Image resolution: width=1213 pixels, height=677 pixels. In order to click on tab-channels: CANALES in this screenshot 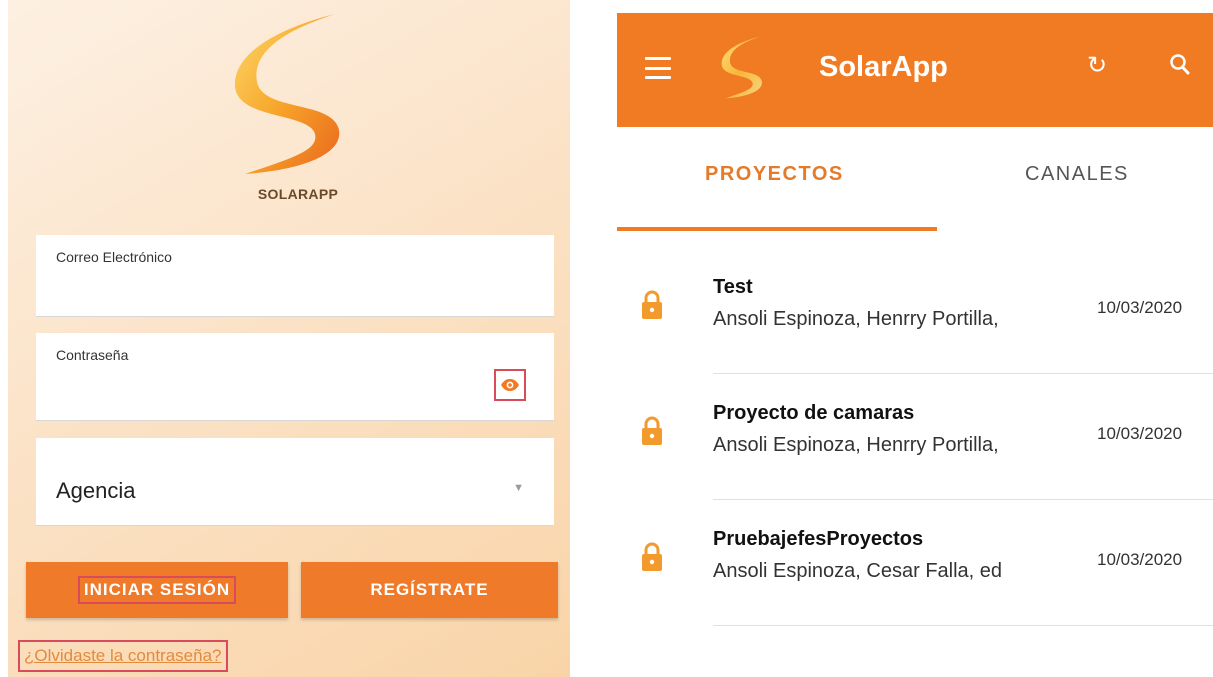, I will do `click(1077, 174)`.